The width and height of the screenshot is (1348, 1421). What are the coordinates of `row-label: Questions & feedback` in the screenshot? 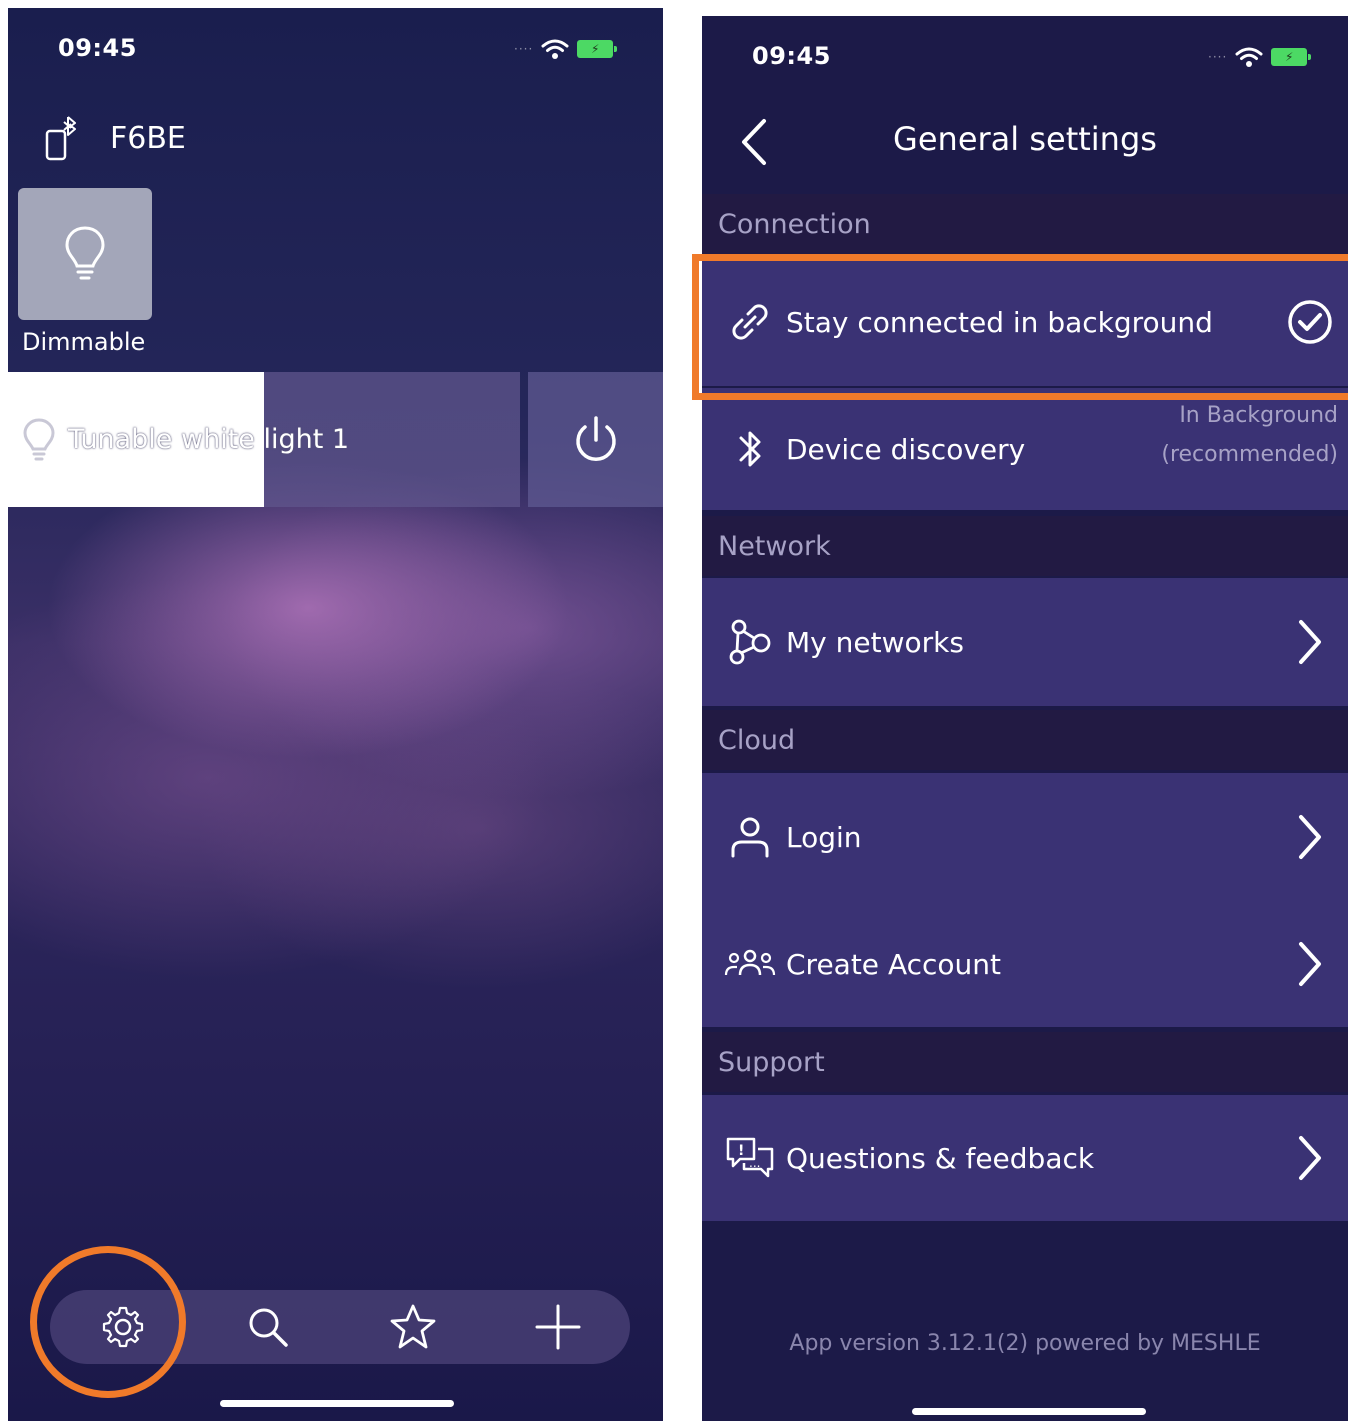 It's located at (940, 1158).